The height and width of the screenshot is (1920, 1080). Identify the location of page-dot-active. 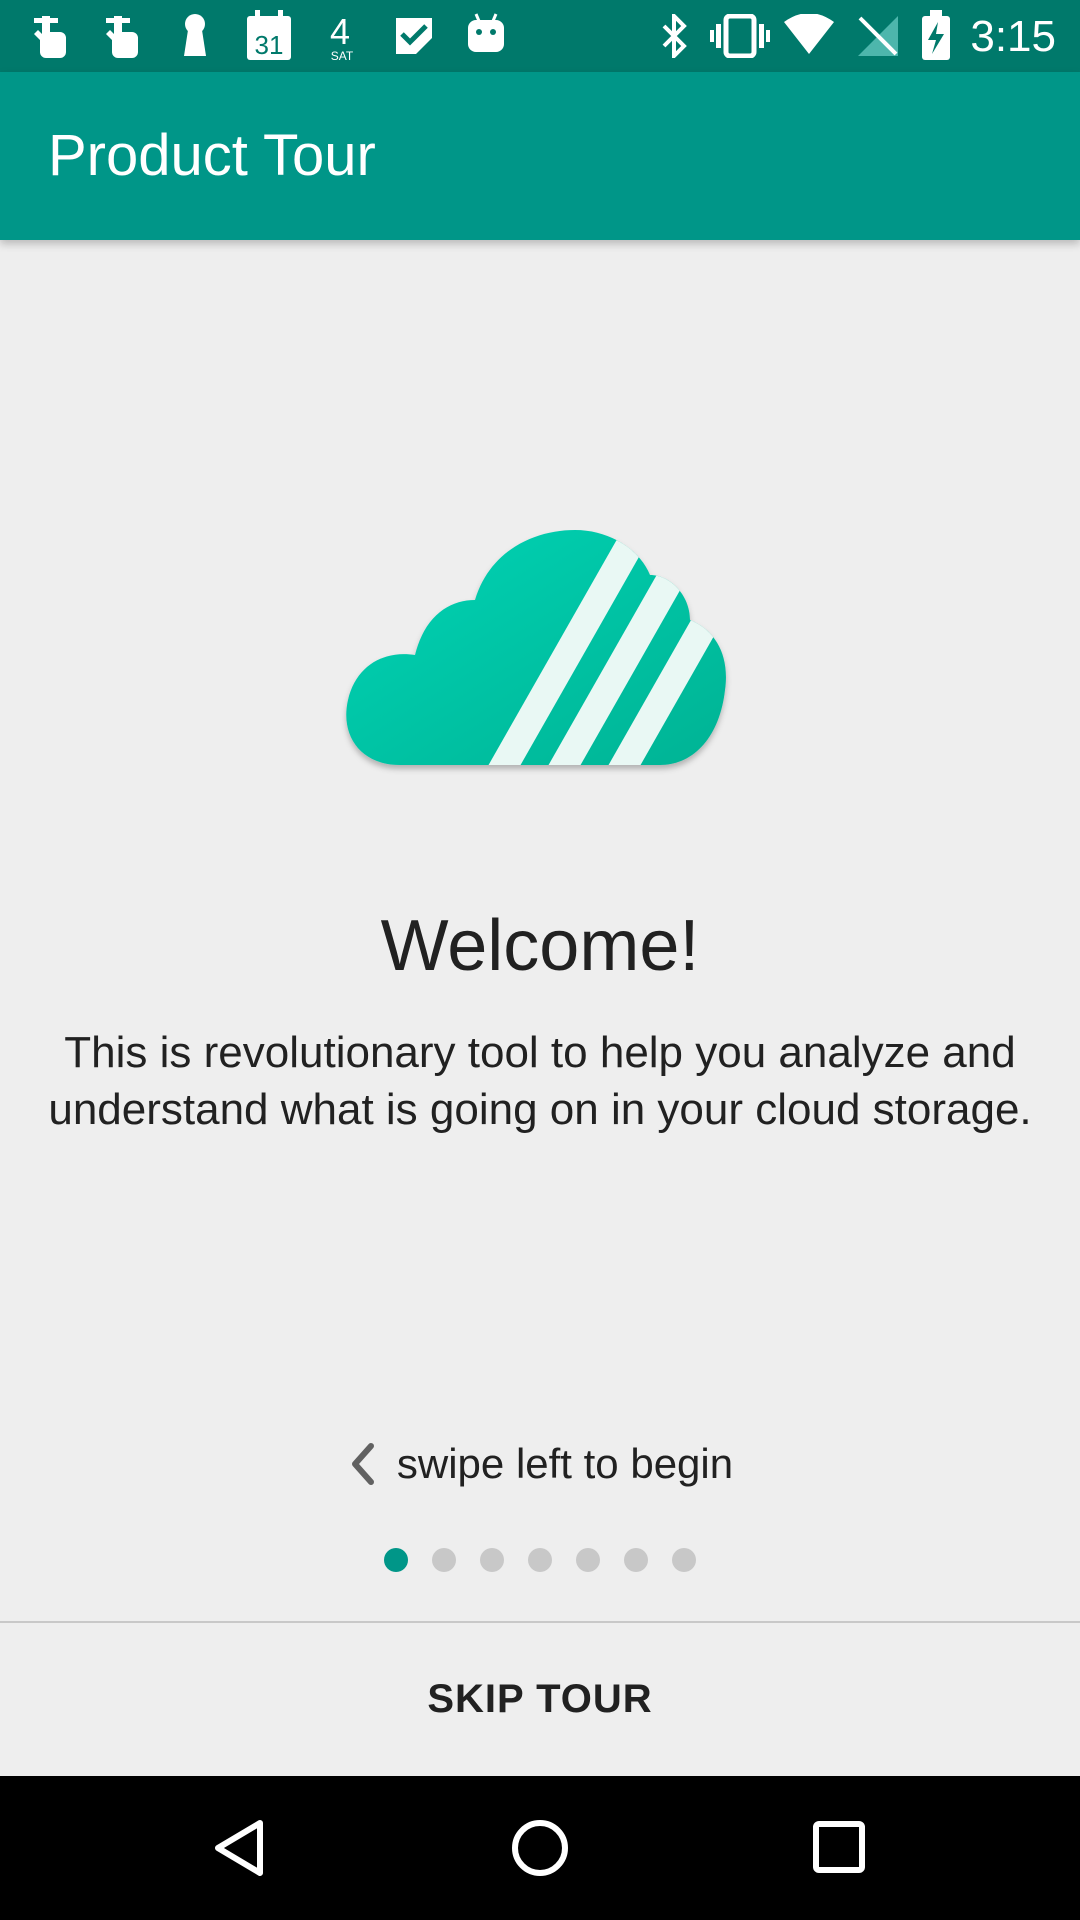
(396, 1560).